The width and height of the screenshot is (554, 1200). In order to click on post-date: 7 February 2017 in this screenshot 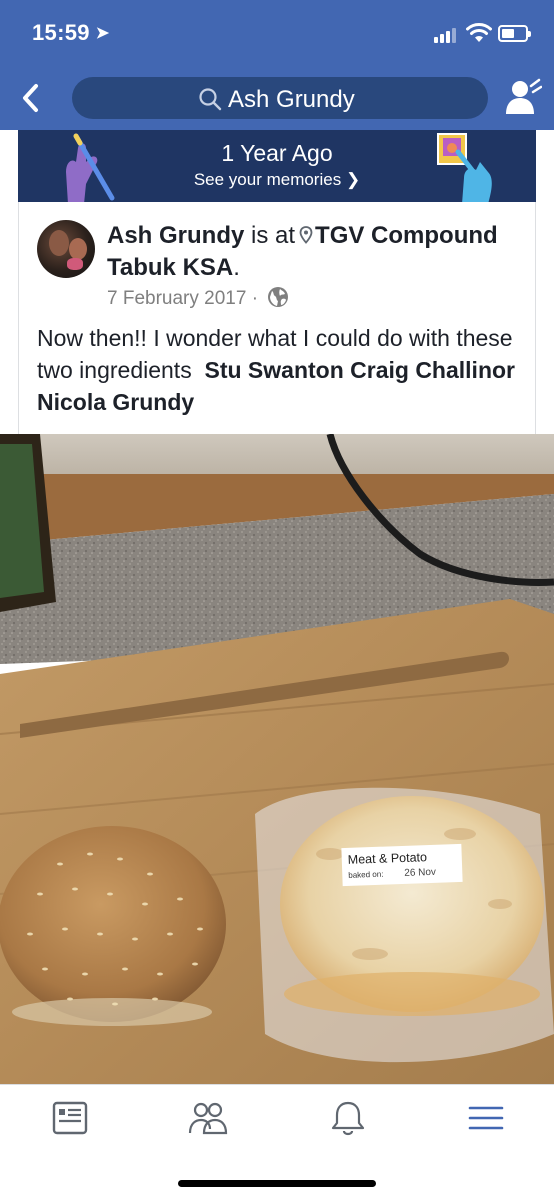, I will do `click(176, 298)`.